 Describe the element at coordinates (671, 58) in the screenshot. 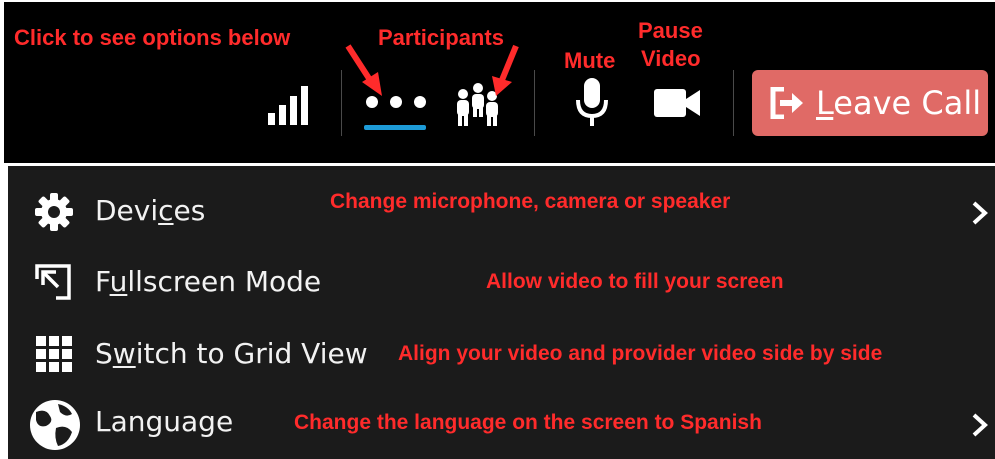

I see `annotation-pause-video-line2: Video` at that location.